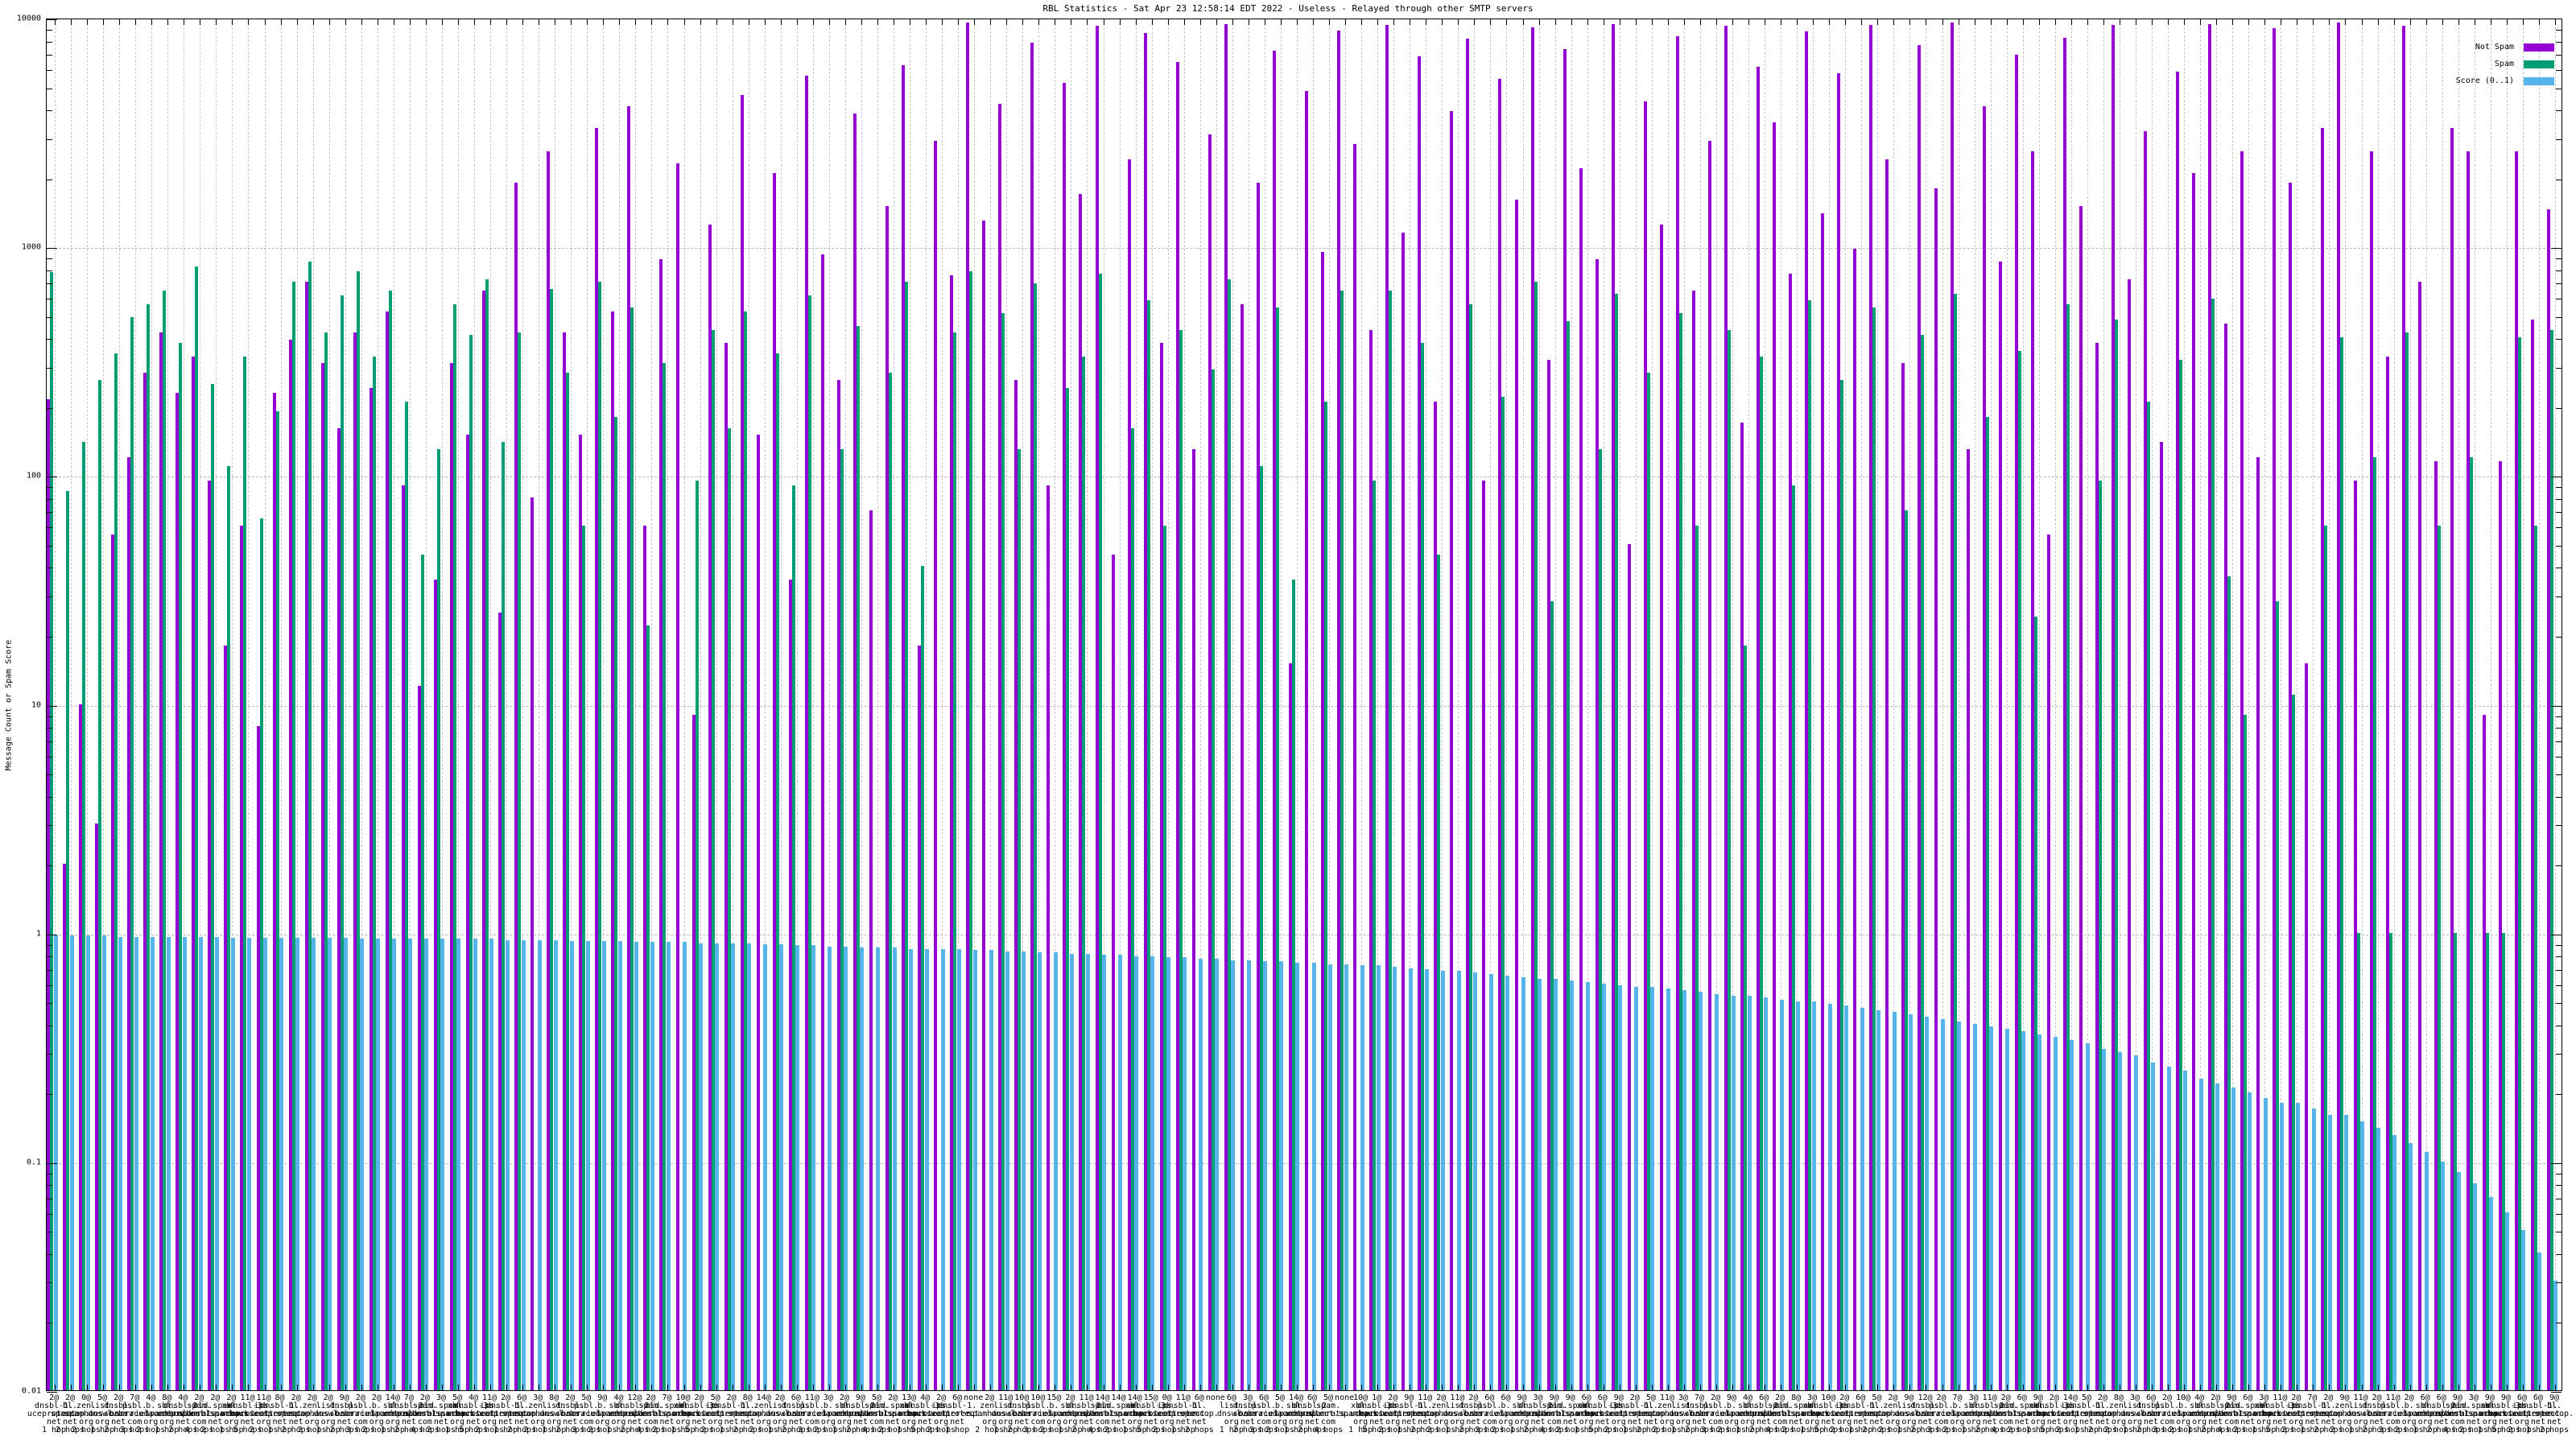 This screenshot has height=1449, width=2576. What do you see at coordinates (2554, 1414) in the screenshot?
I see `x-tick-label: 9@ bl. spamcop. net 2 hops` at bounding box center [2554, 1414].